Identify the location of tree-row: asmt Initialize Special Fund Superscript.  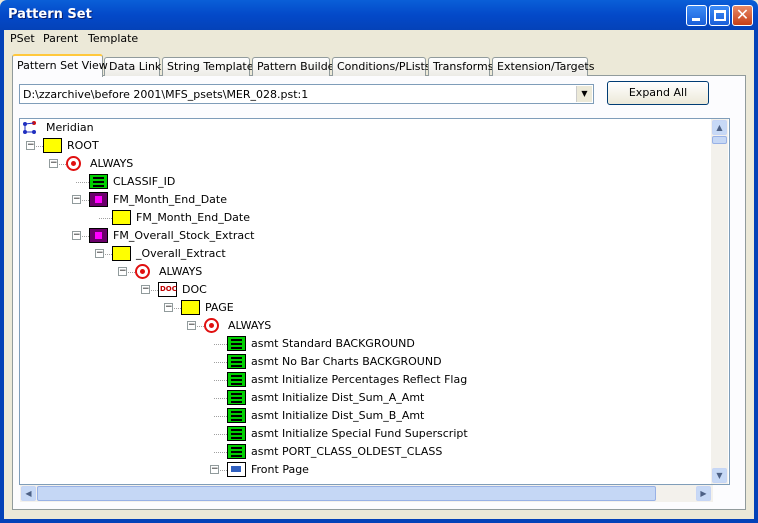
(365, 434).